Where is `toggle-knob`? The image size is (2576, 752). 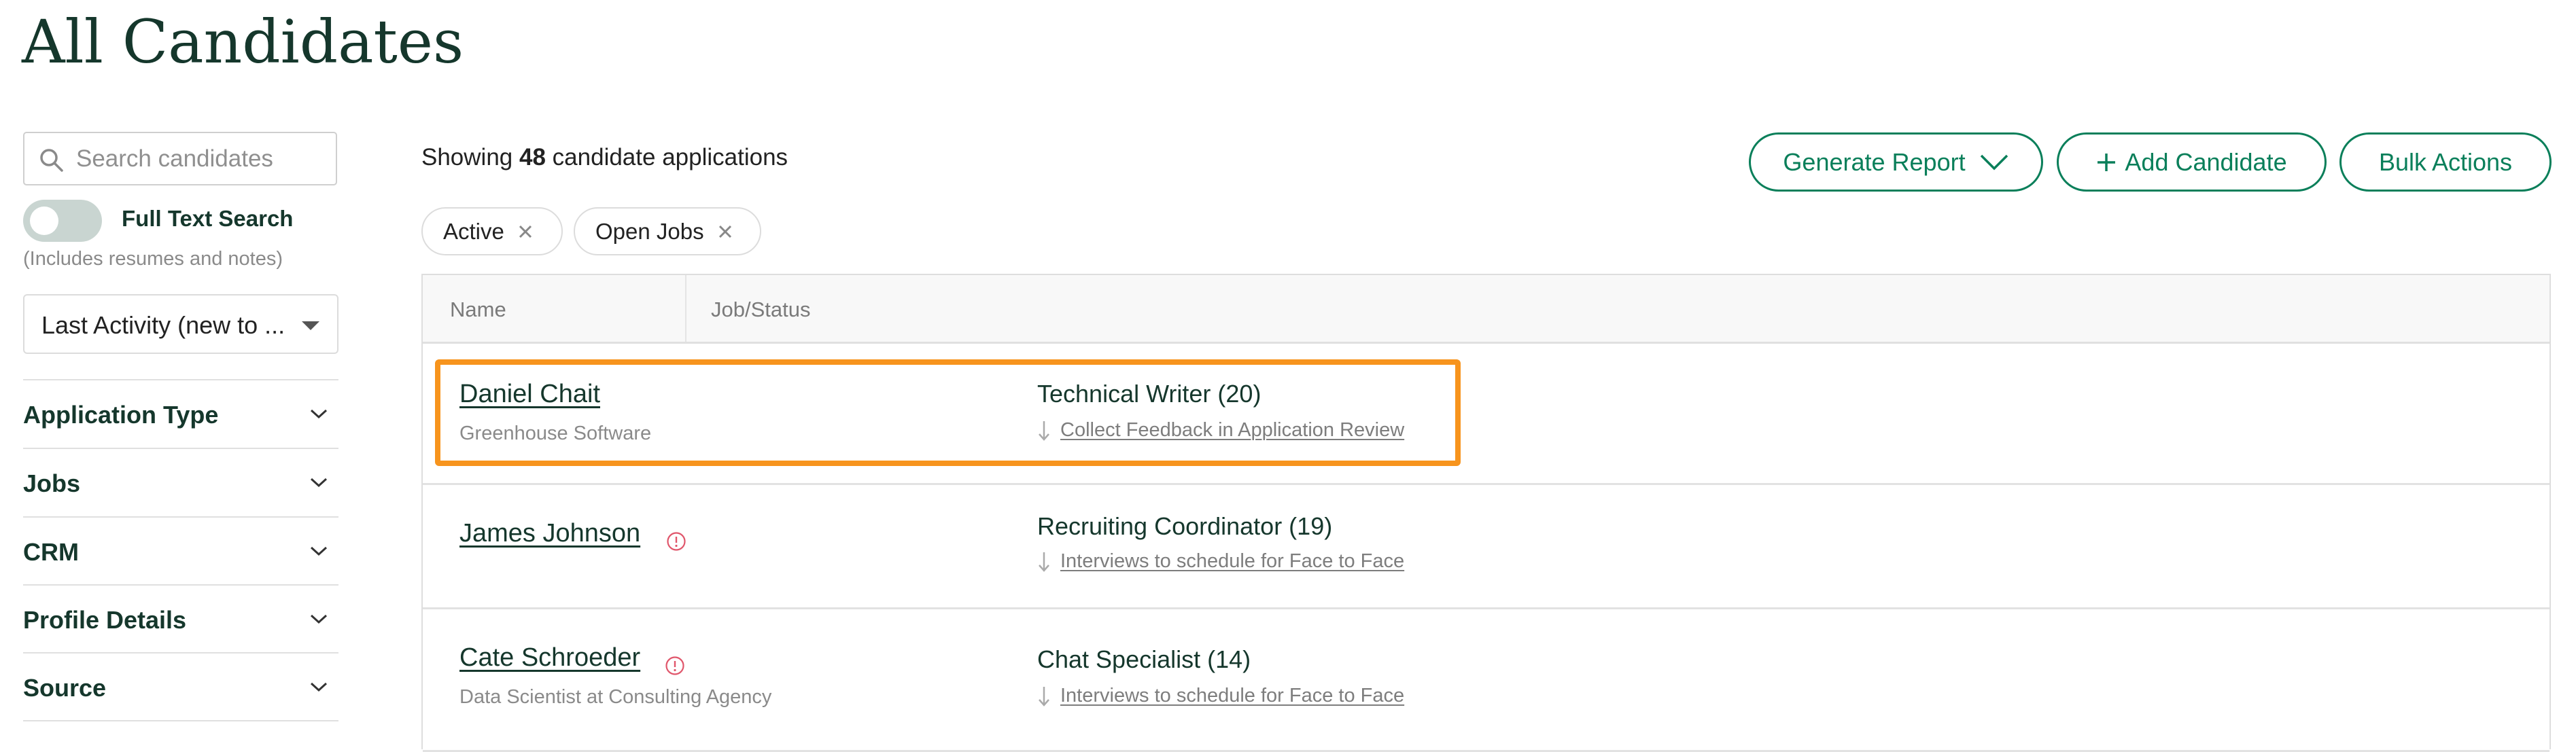 toggle-knob is located at coordinates (44, 221).